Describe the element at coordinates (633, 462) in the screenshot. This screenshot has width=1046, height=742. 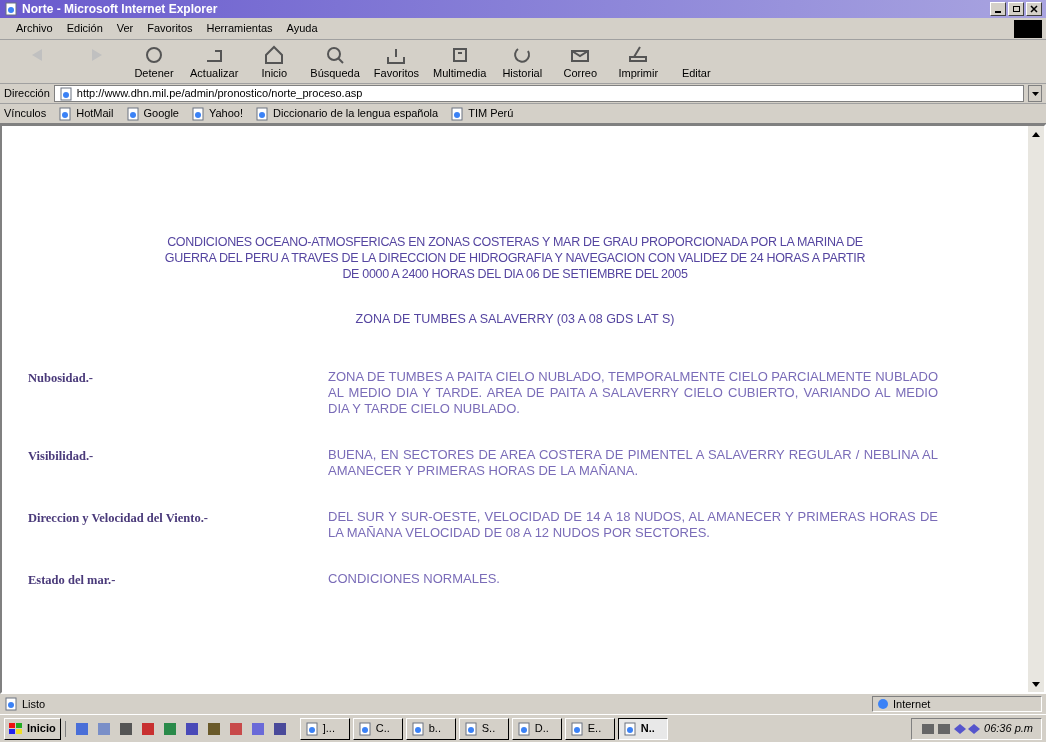
I see `field-text: BUENA, EN SECTORES DE AREA COSTERA DE PIMENTEL A SALAVERRY REGULAR / NEBLINA AL AMANECER Y PRIMERAS HORAS DE LA MAÑANA.` at that location.